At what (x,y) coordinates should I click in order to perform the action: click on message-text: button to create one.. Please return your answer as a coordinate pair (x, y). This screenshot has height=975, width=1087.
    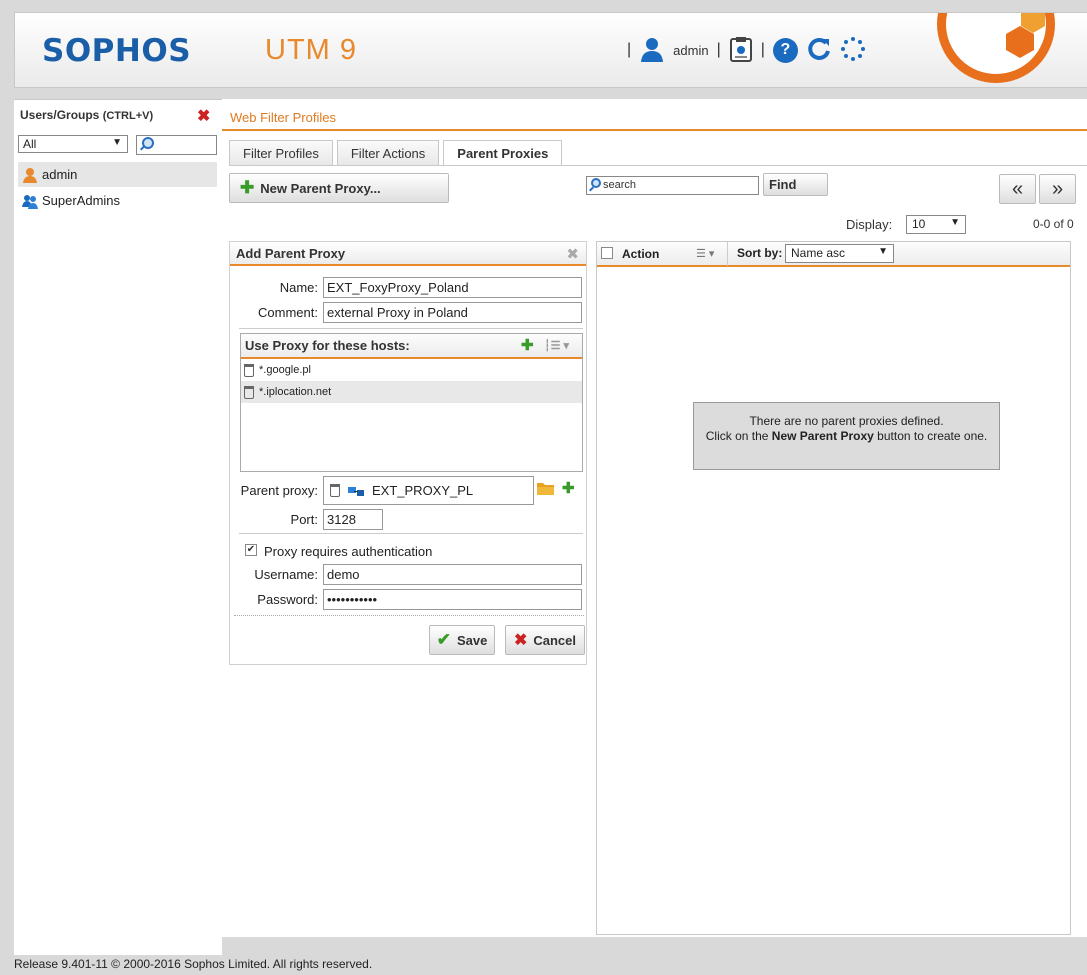
    Looking at the image, I should click on (932, 436).